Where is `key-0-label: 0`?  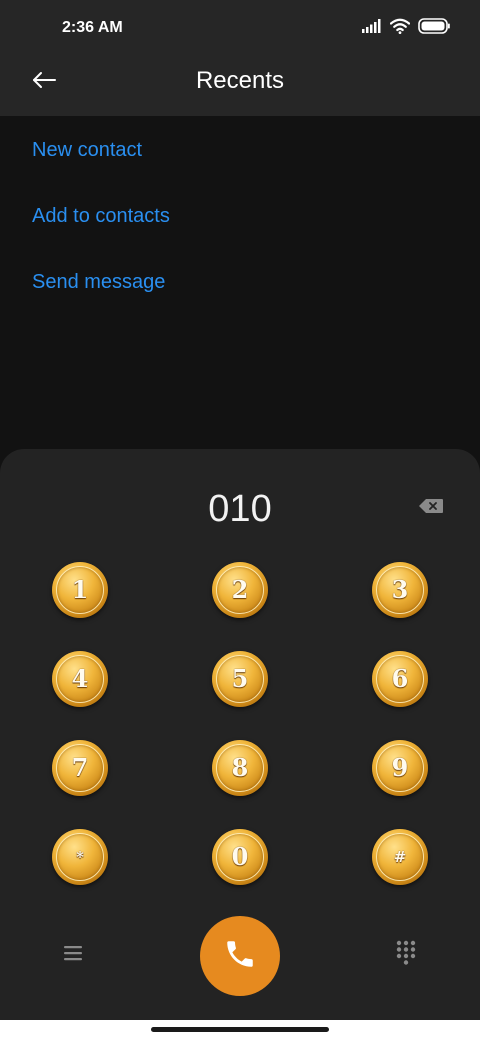
key-0-label: 0 is located at coordinates (240, 856).